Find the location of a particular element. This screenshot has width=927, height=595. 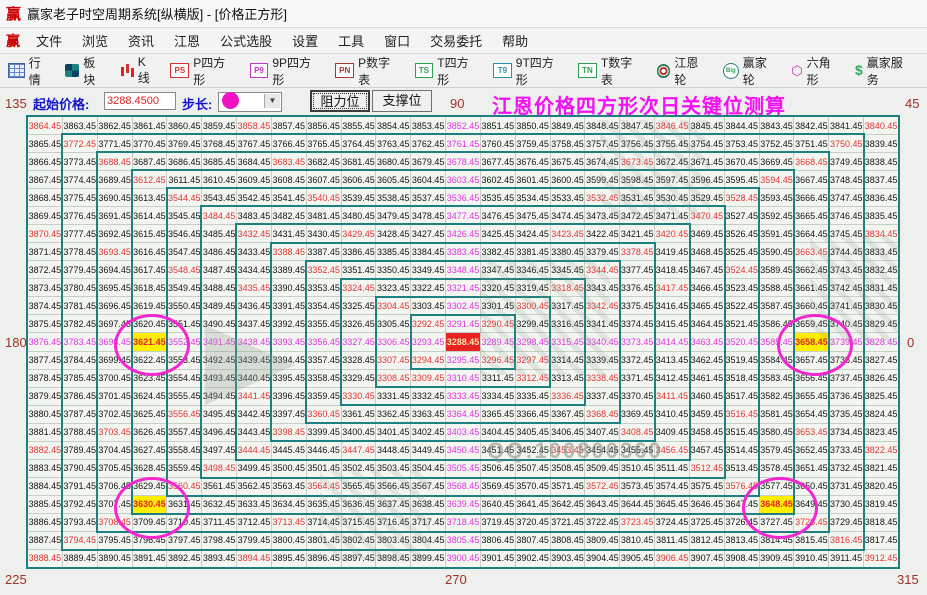

price-cell: 3541.45 is located at coordinates (289, 198).